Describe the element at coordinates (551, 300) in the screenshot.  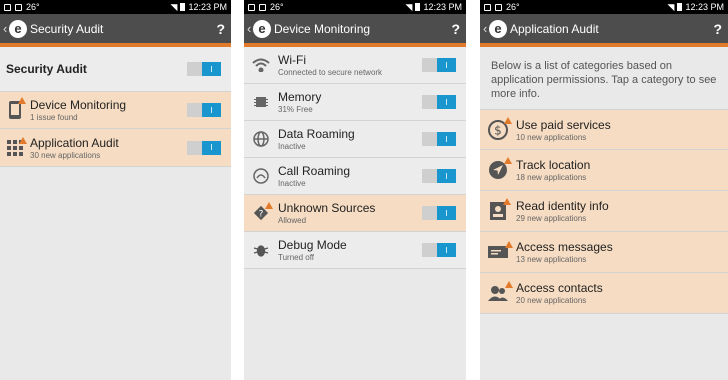
I see `list-item-subtitle: 20 new applications` at that location.